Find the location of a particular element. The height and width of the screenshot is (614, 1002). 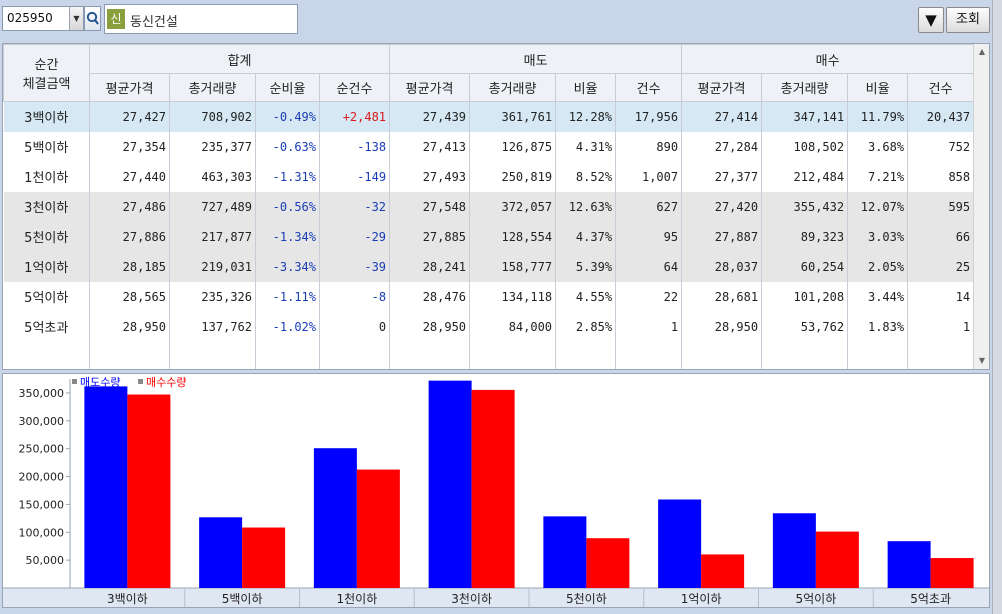

column-header: 비율 is located at coordinates (878, 87).